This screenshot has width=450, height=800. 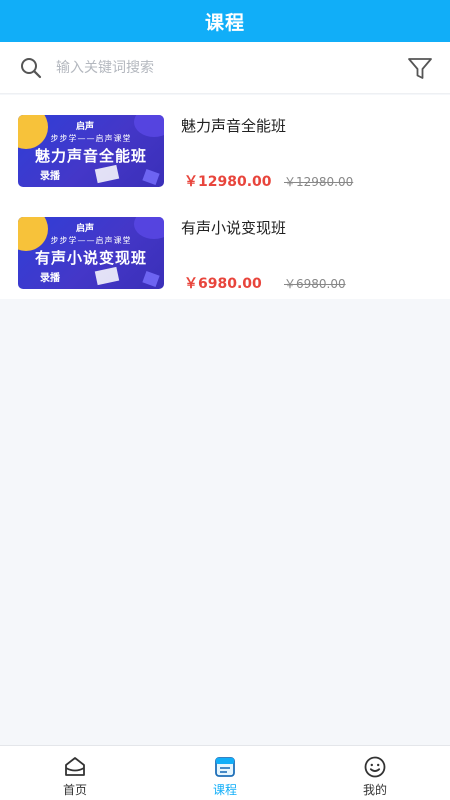 I want to click on app-header: 课程, so click(x=225, y=21).